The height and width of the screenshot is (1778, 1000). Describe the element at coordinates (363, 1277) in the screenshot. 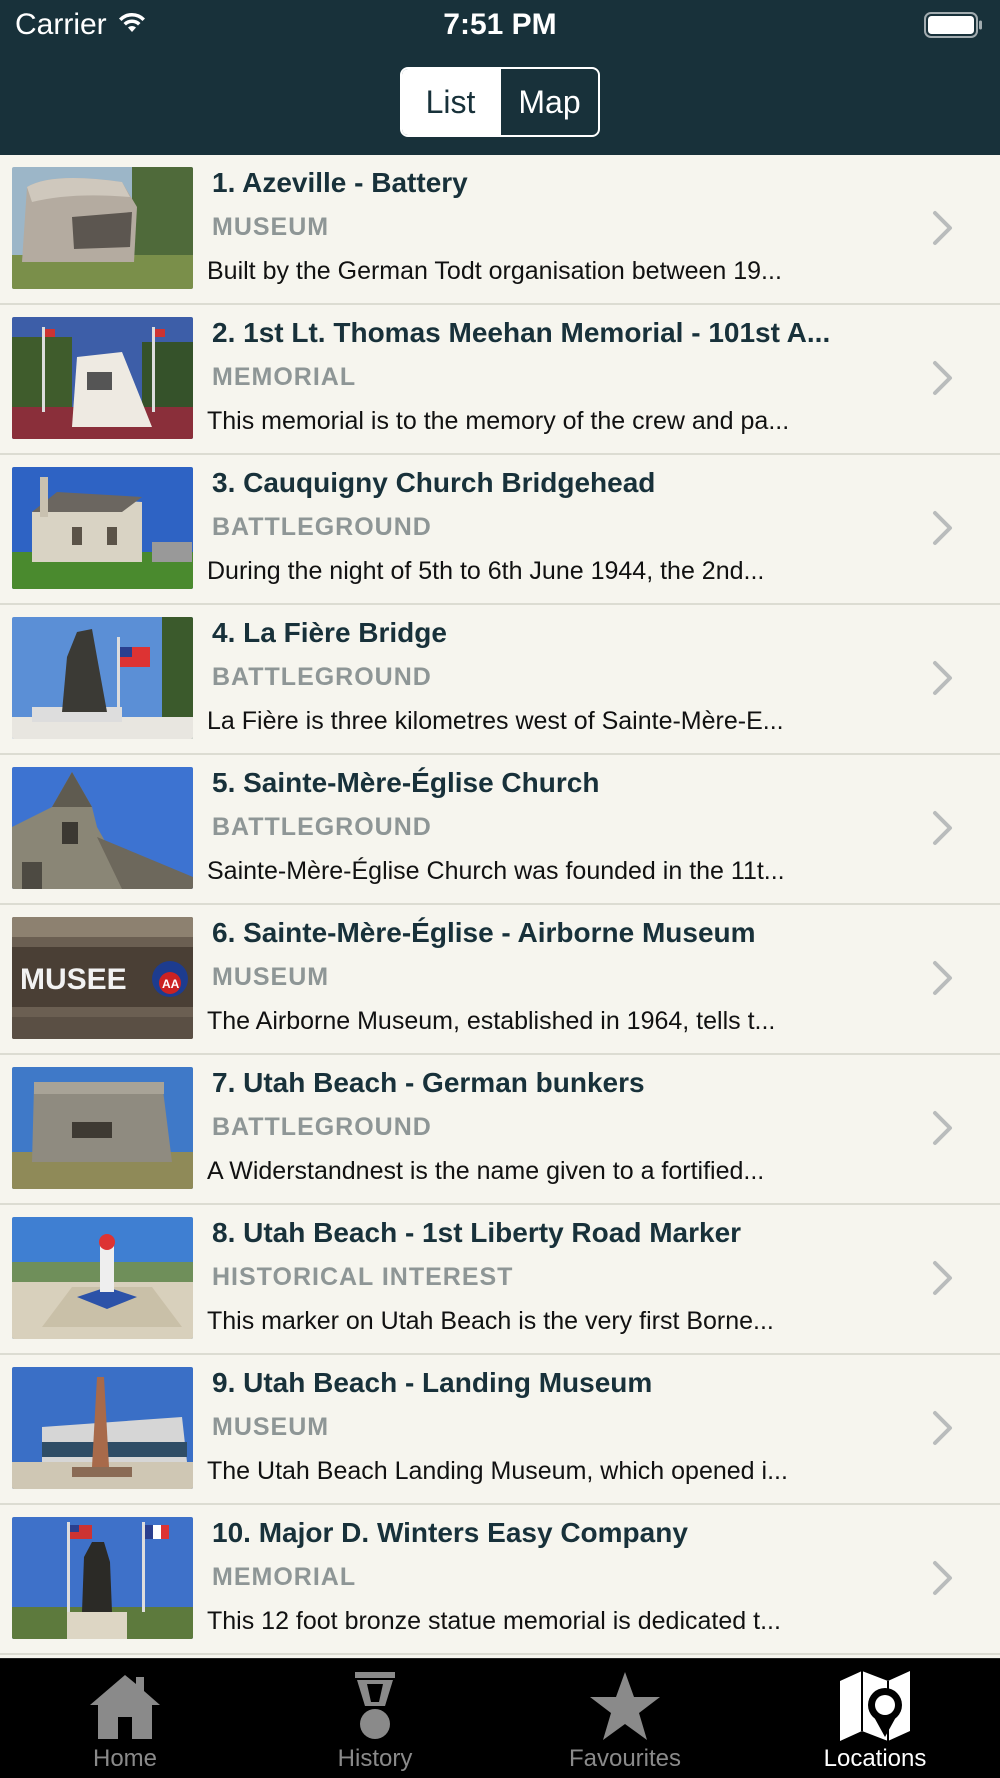

I see `location-category: HISTORICAL INTEREST` at that location.